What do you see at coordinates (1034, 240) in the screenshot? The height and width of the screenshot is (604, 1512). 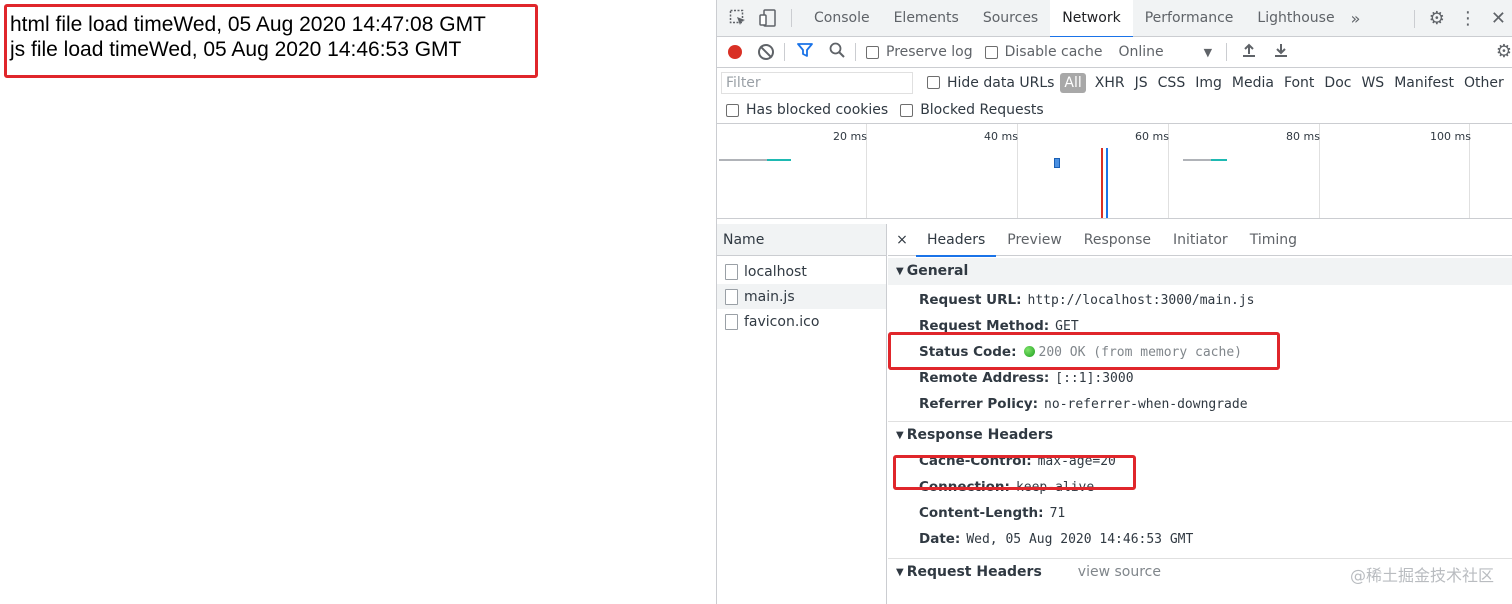 I see `tab-preview: Preview` at bounding box center [1034, 240].